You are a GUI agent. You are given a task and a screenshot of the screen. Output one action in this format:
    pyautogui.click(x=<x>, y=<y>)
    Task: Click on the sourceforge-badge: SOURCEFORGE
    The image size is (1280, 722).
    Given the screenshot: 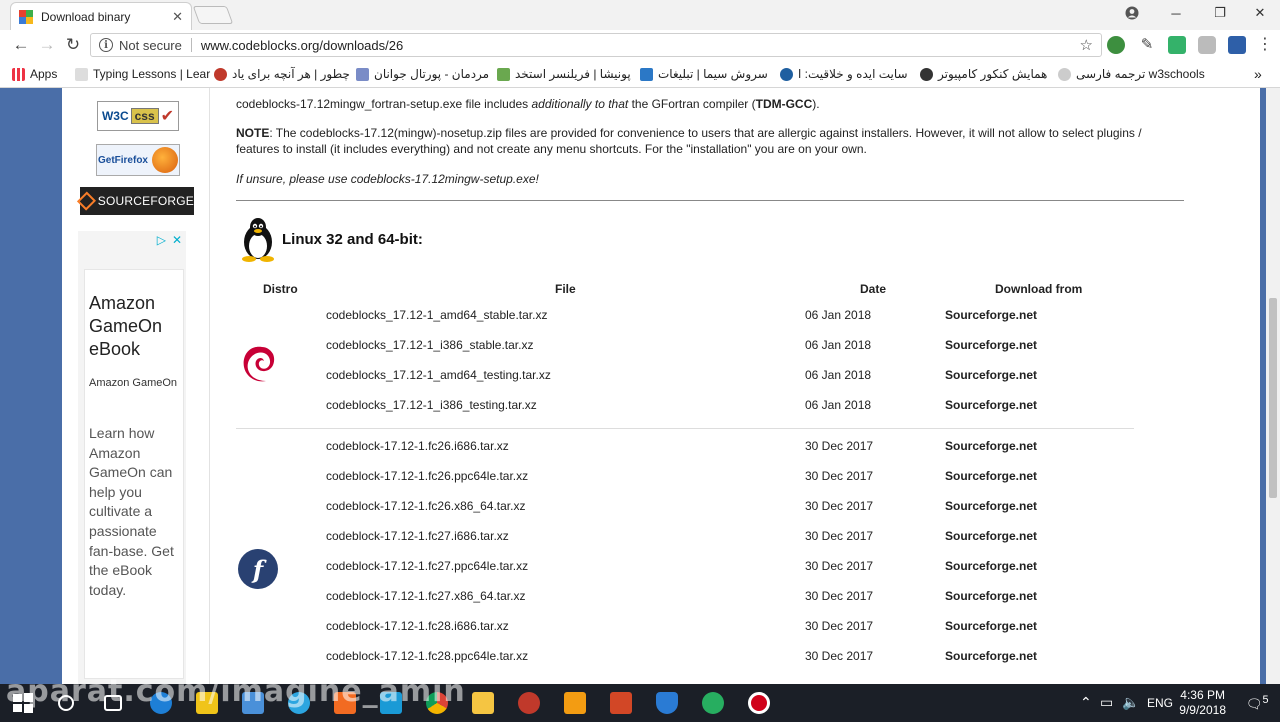 What is the action you would take?
    pyautogui.click(x=135, y=201)
    